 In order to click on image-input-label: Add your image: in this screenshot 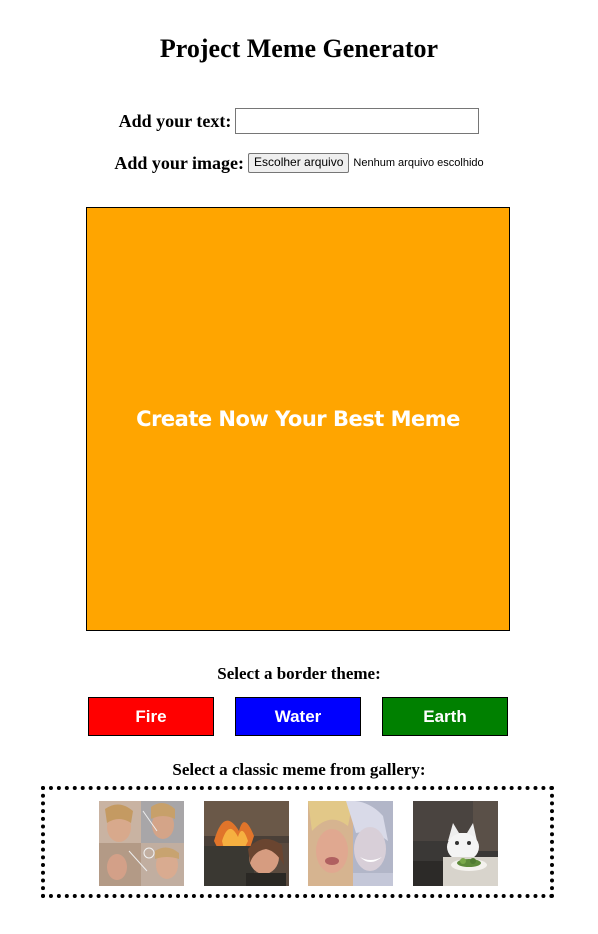, I will do `click(179, 162)`.